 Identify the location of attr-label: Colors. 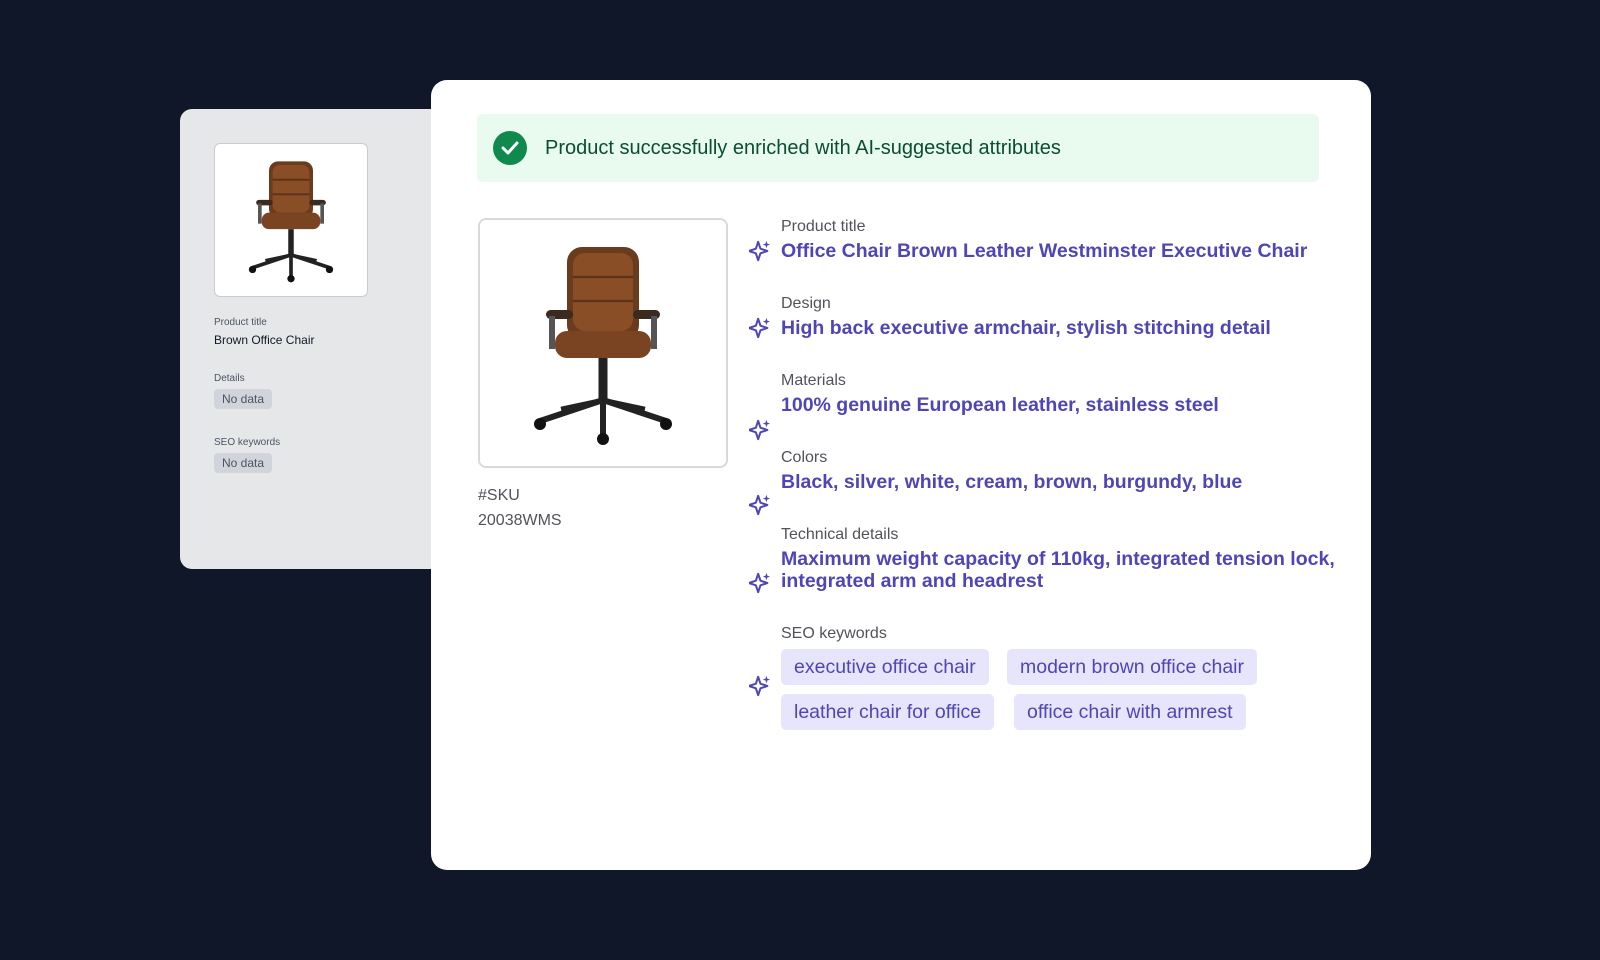
(804, 457).